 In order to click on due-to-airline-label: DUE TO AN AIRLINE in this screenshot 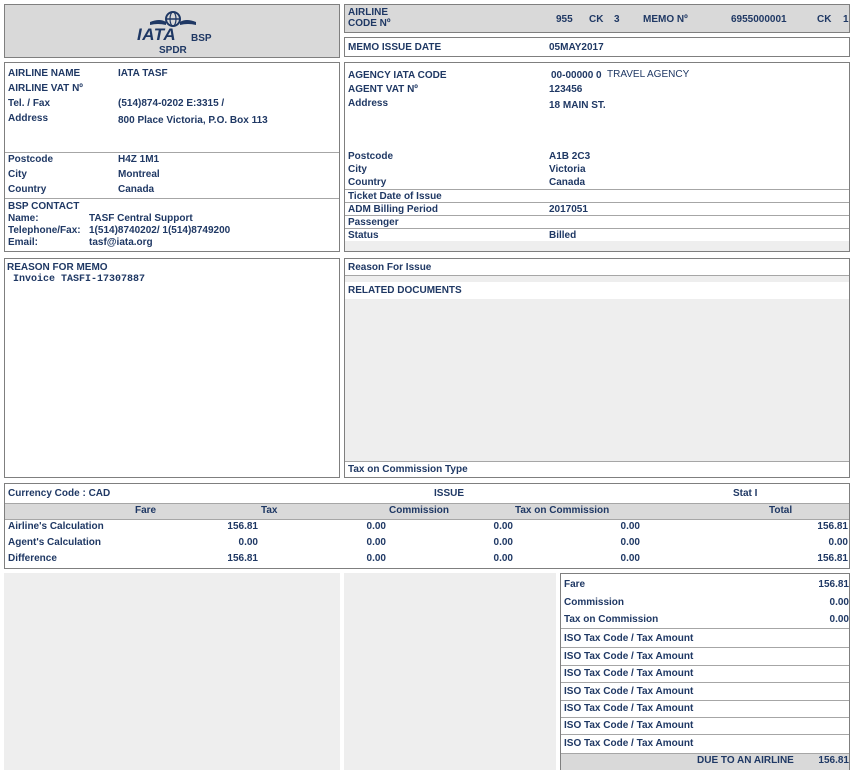, I will do `click(745, 760)`.